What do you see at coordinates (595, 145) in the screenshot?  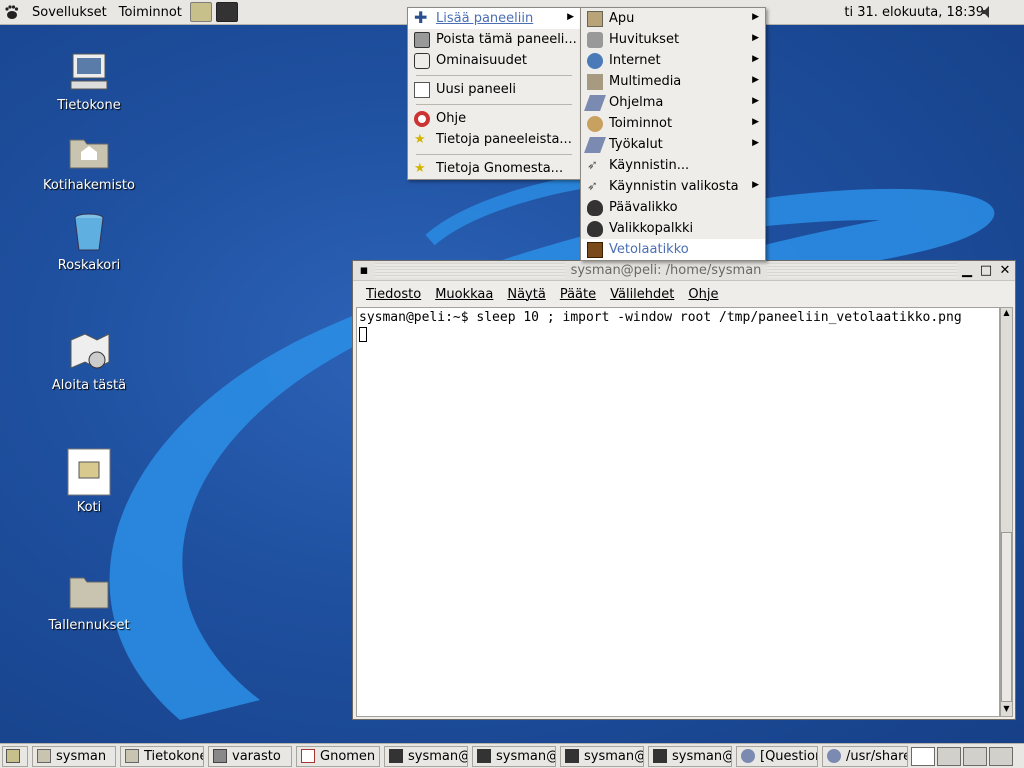 I see `tools-icon` at bounding box center [595, 145].